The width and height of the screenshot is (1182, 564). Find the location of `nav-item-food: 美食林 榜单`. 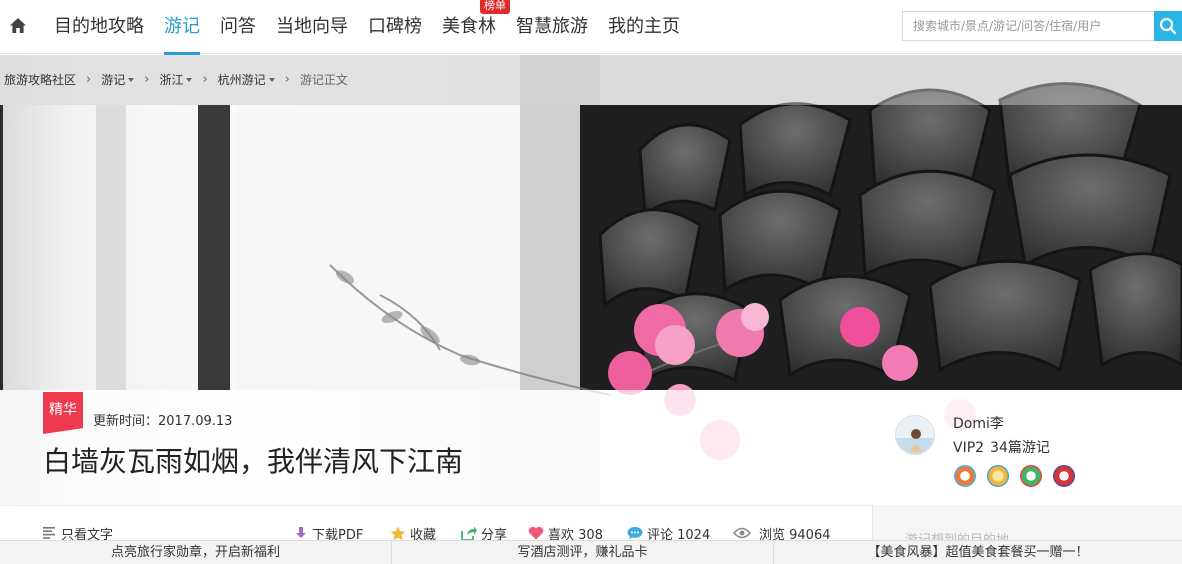

nav-item-food: 美食林 榜单 is located at coordinates (471, 27).